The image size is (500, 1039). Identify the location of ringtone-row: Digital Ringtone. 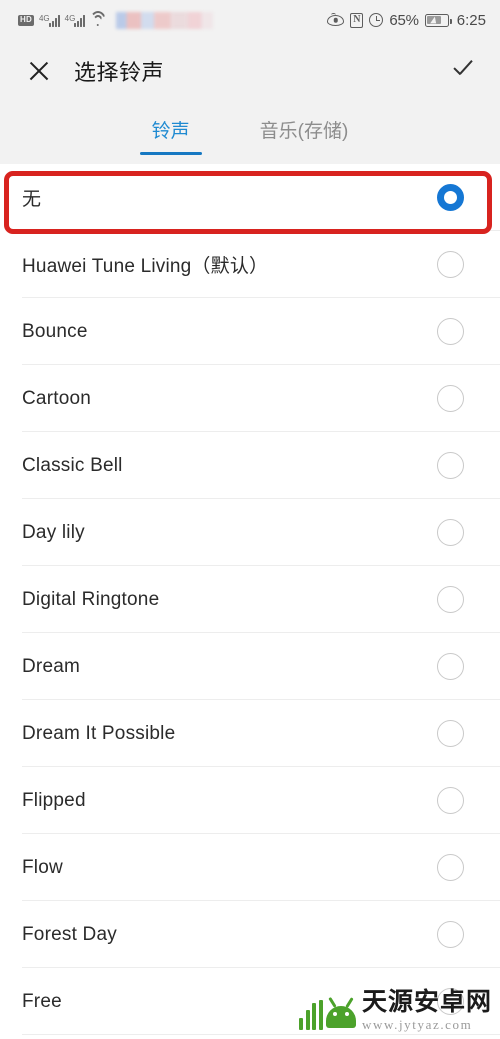
(250, 599).